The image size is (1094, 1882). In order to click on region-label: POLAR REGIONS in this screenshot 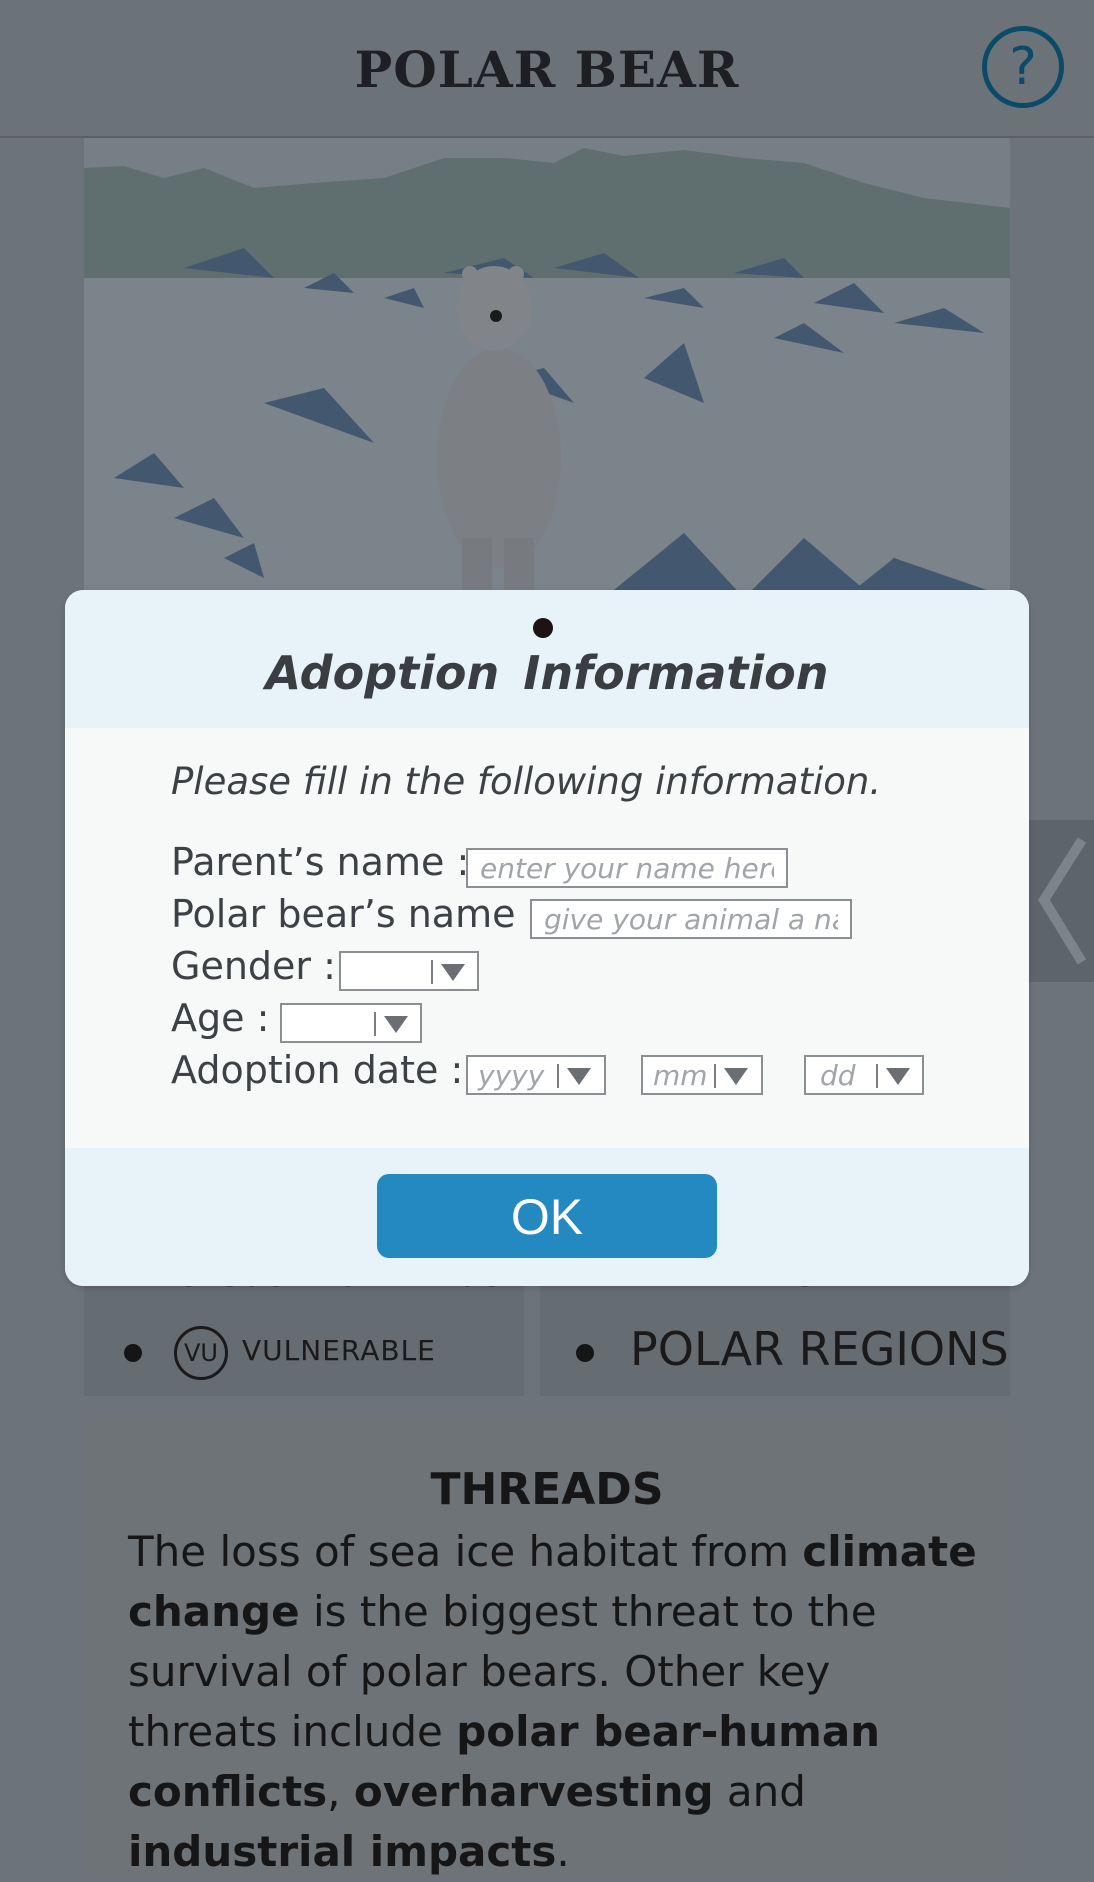, I will do `click(819, 1349)`.